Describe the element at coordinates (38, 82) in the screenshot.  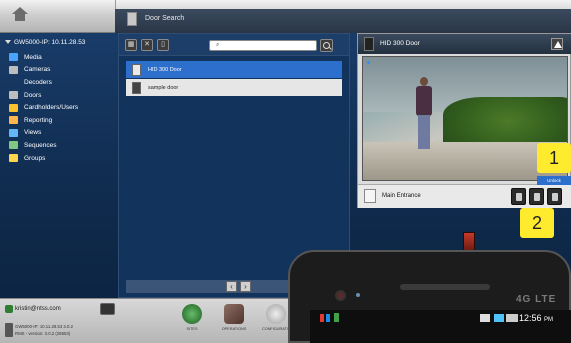
I see `sidebar-item-label: Decoders` at that location.